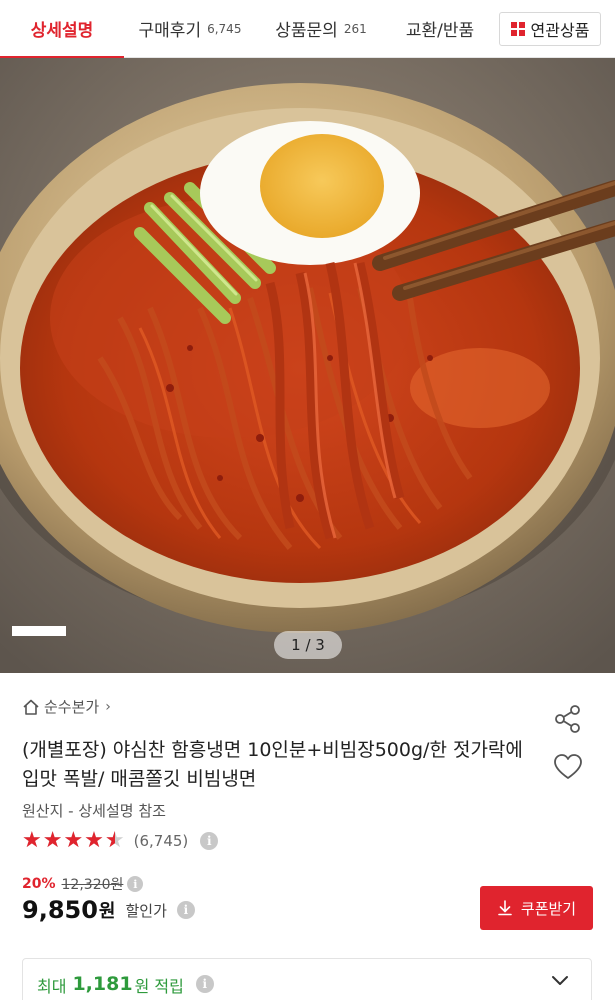 This screenshot has width=615, height=1000. What do you see at coordinates (224, 28) in the screenshot?
I see `tab-reviews-count: 6,745` at bounding box center [224, 28].